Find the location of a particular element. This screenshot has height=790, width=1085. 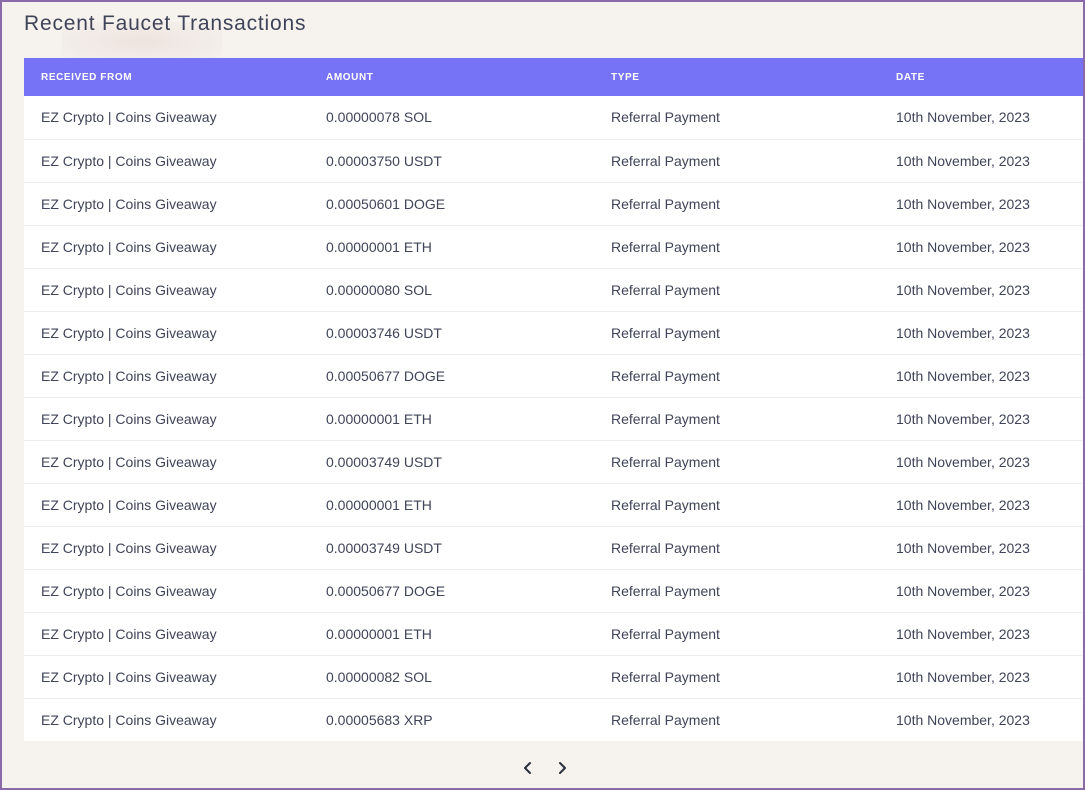

next-page-button is located at coordinates (562, 768).